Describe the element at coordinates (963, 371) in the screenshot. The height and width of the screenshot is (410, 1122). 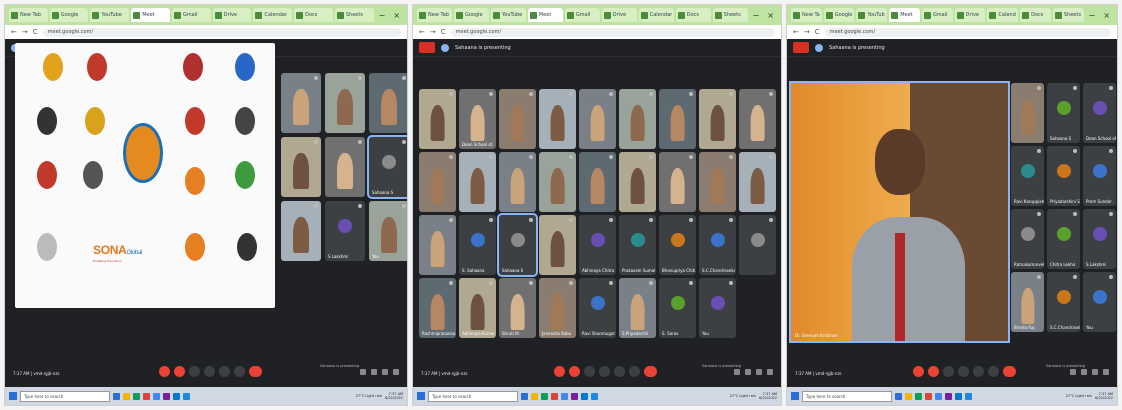
I see `raise-hand-button` at that location.